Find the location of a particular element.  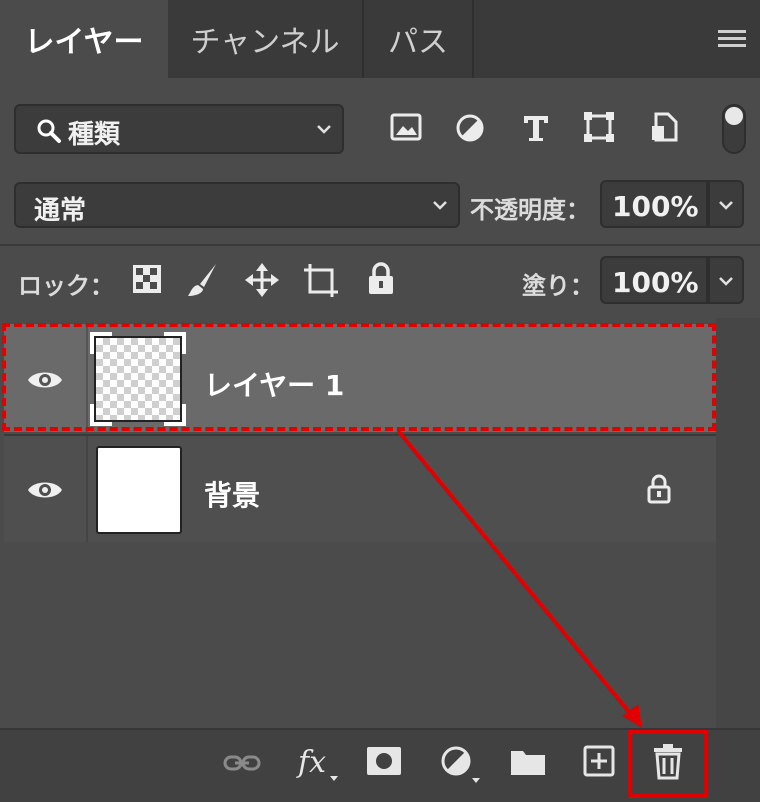

link-layers-icon is located at coordinates (242, 763).